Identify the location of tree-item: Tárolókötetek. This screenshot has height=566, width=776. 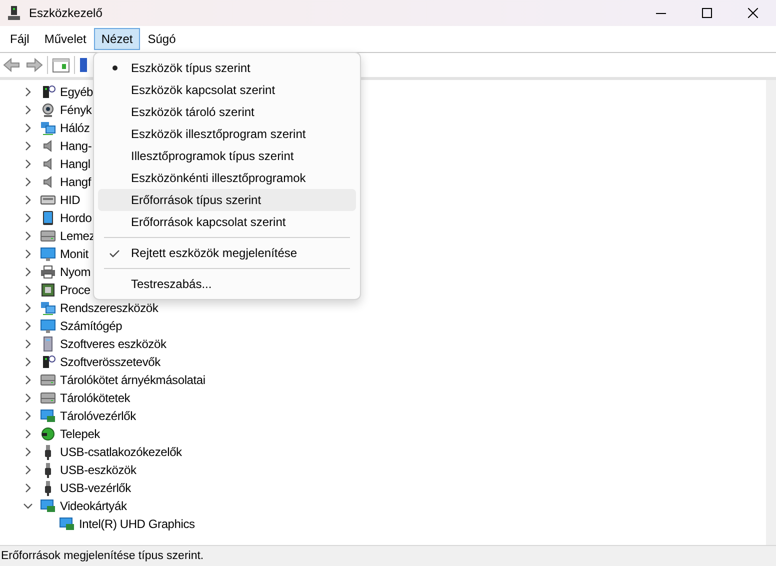
(95, 398).